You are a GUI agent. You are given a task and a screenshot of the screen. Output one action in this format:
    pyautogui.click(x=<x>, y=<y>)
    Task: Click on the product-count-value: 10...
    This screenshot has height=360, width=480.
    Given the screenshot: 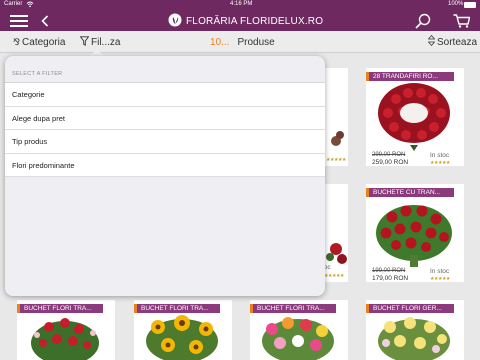 What is the action you would take?
    pyautogui.click(x=220, y=42)
    